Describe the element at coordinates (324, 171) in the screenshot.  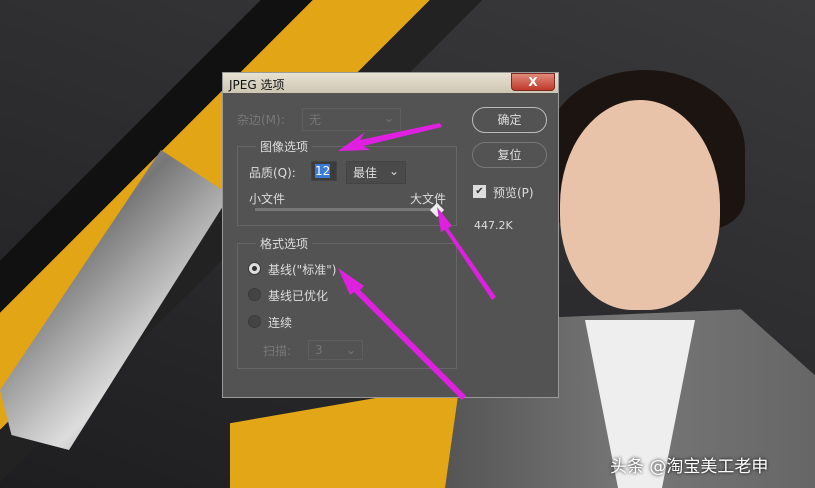
I see `quality-input: 12` at that location.